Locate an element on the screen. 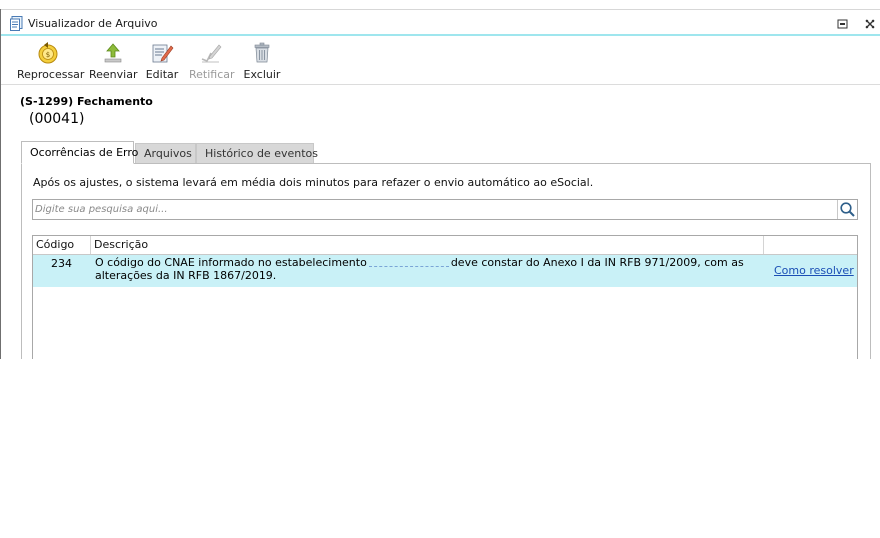 The image size is (880, 538). search-box is located at coordinates (445, 209).